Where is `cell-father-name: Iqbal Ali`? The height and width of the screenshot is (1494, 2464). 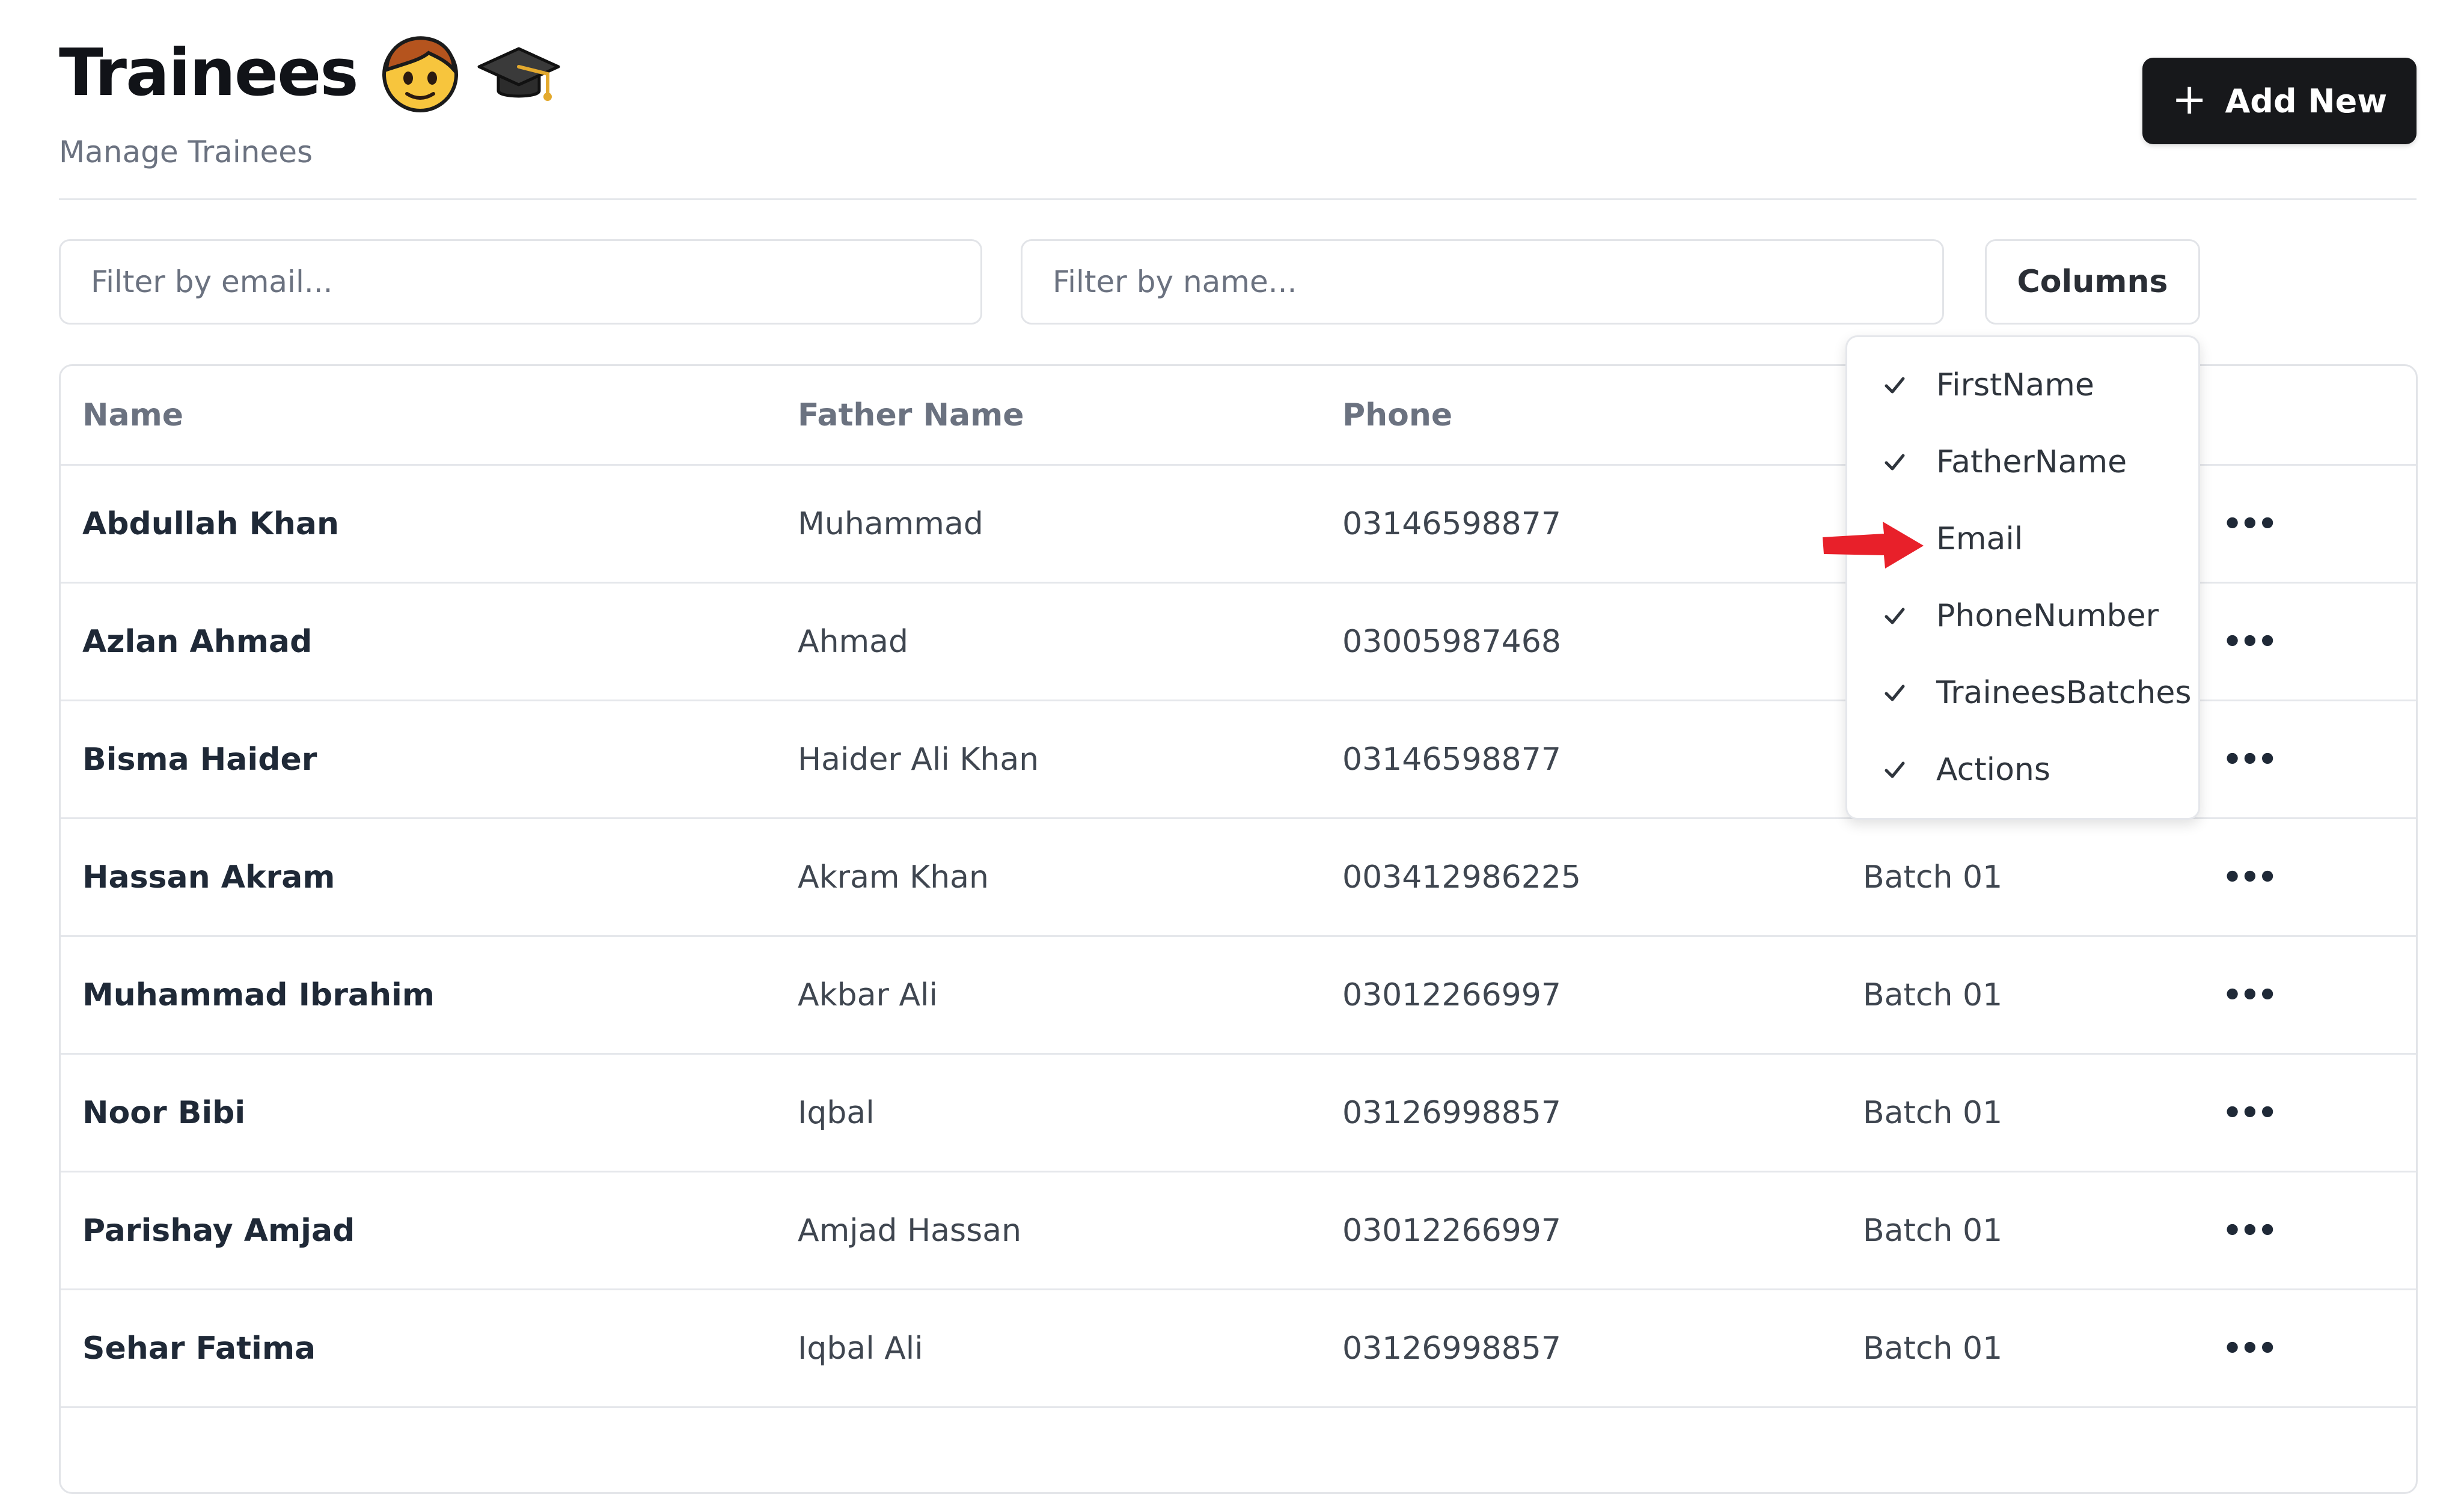 cell-father-name: Iqbal Ali is located at coordinates (860, 1349).